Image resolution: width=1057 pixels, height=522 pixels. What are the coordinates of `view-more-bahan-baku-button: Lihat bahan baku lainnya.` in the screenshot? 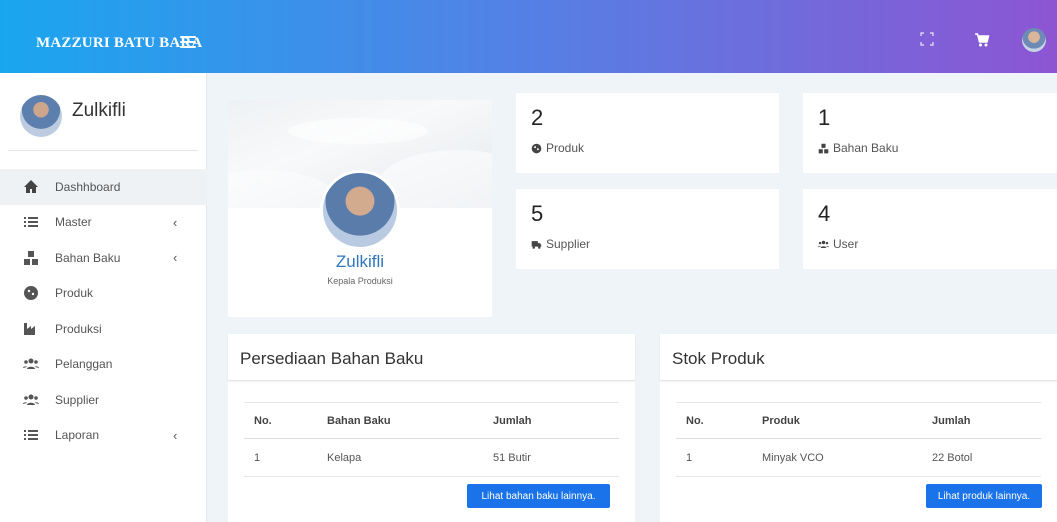 It's located at (538, 496).